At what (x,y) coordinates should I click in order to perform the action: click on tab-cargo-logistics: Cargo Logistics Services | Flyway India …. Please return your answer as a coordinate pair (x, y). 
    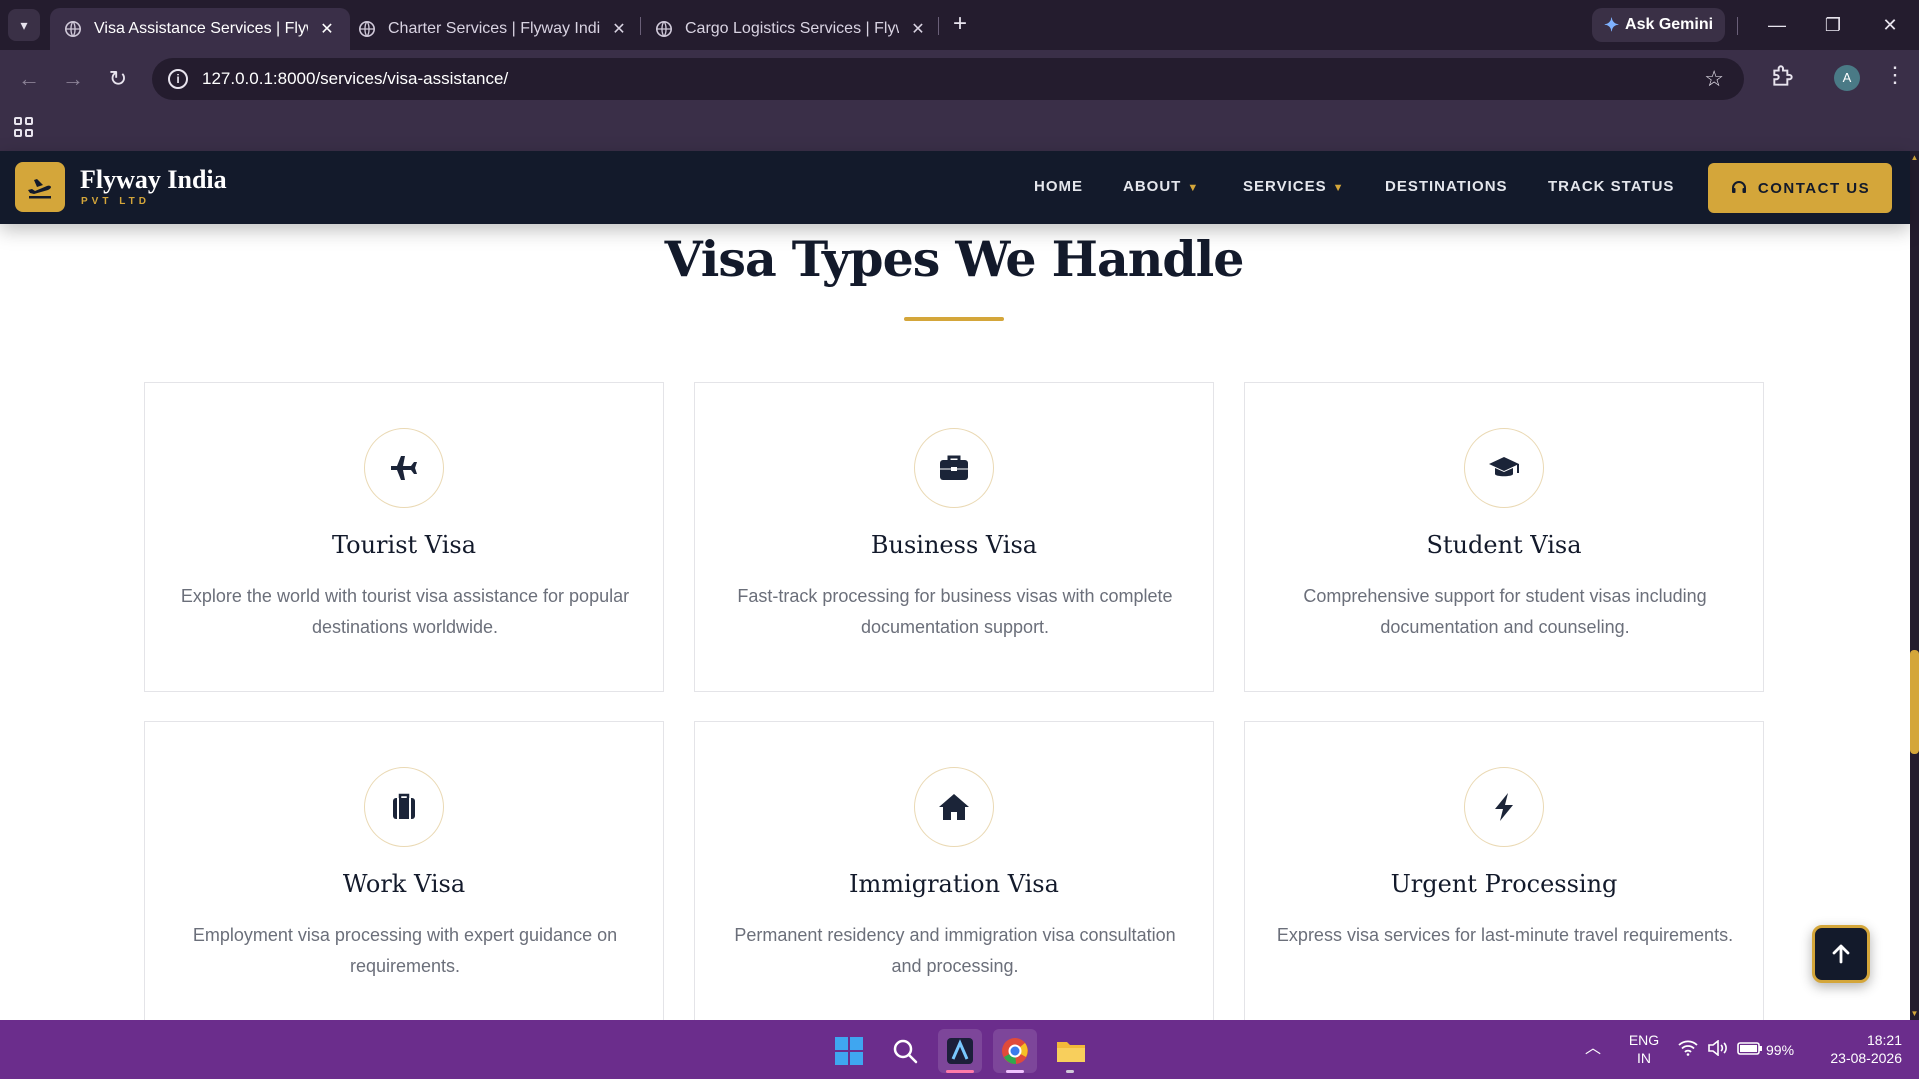
    Looking at the image, I should click on (791, 29).